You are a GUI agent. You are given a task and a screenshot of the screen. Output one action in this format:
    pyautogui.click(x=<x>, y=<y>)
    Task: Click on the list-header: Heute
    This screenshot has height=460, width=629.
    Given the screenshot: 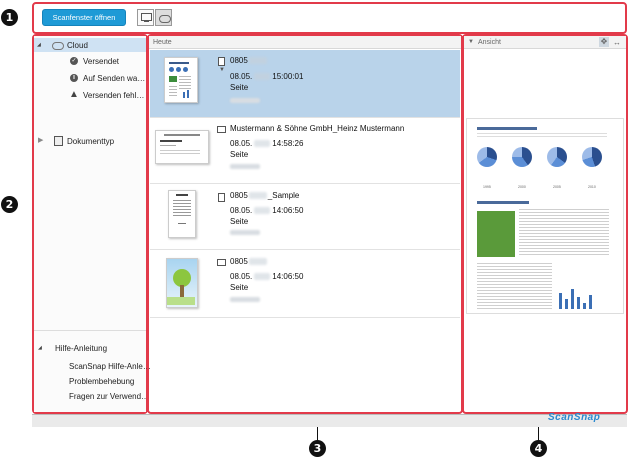 What is the action you would take?
    pyautogui.click(x=305, y=42)
    